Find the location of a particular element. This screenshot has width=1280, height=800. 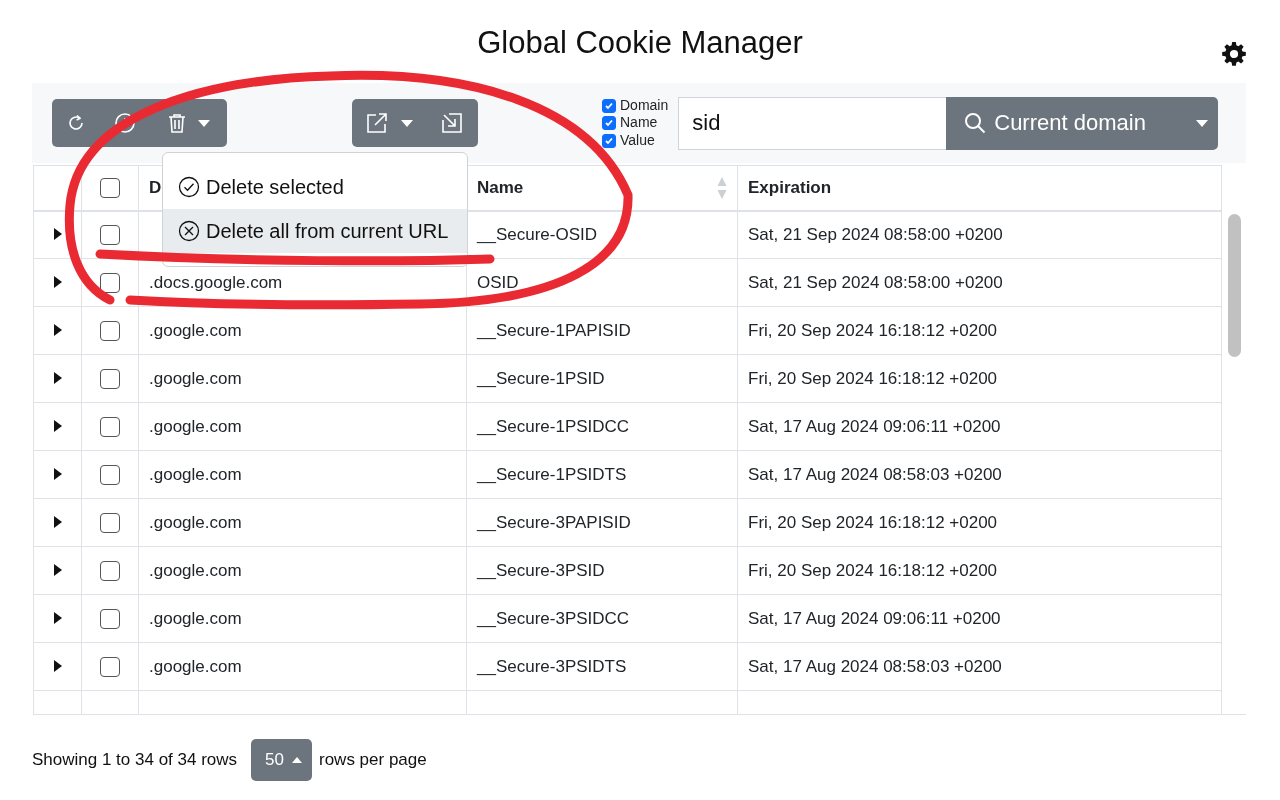

page-size-dropdown: 50 is located at coordinates (281, 760).